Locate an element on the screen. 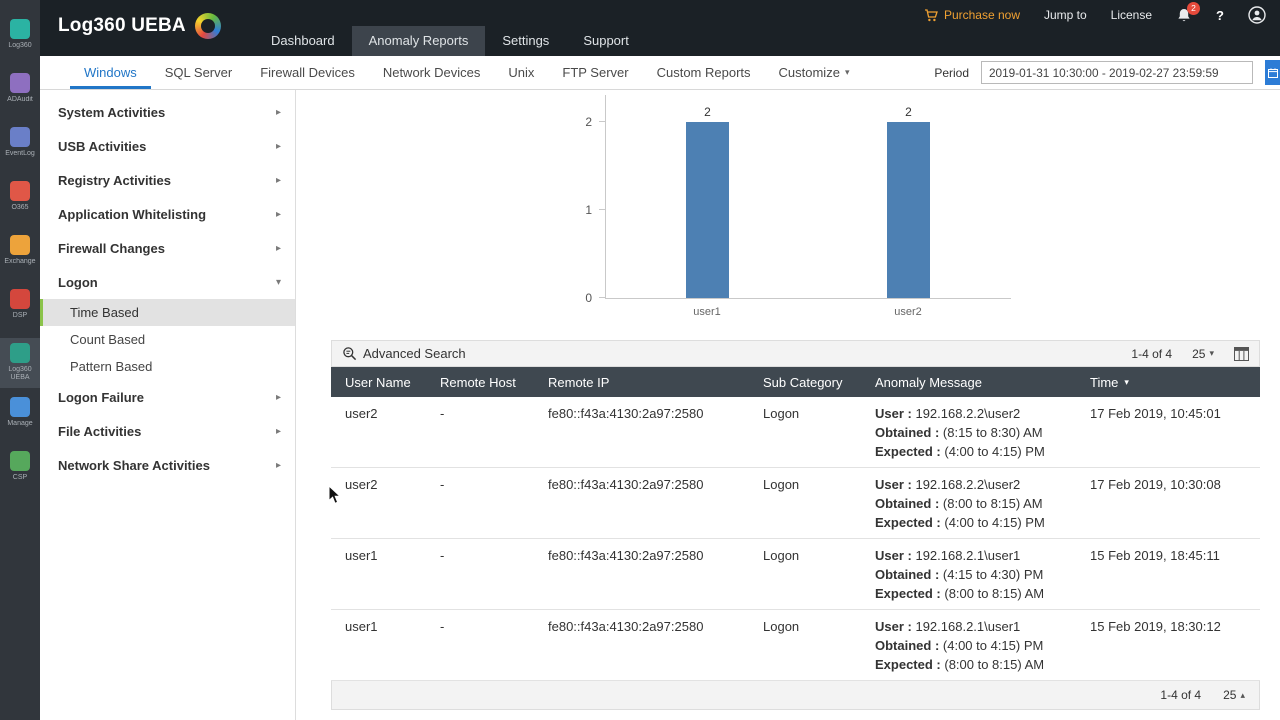 This screenshot has width=1280, height=720. sidebar-subitem-count-based: Count Based is located at coordinates (167, 339).